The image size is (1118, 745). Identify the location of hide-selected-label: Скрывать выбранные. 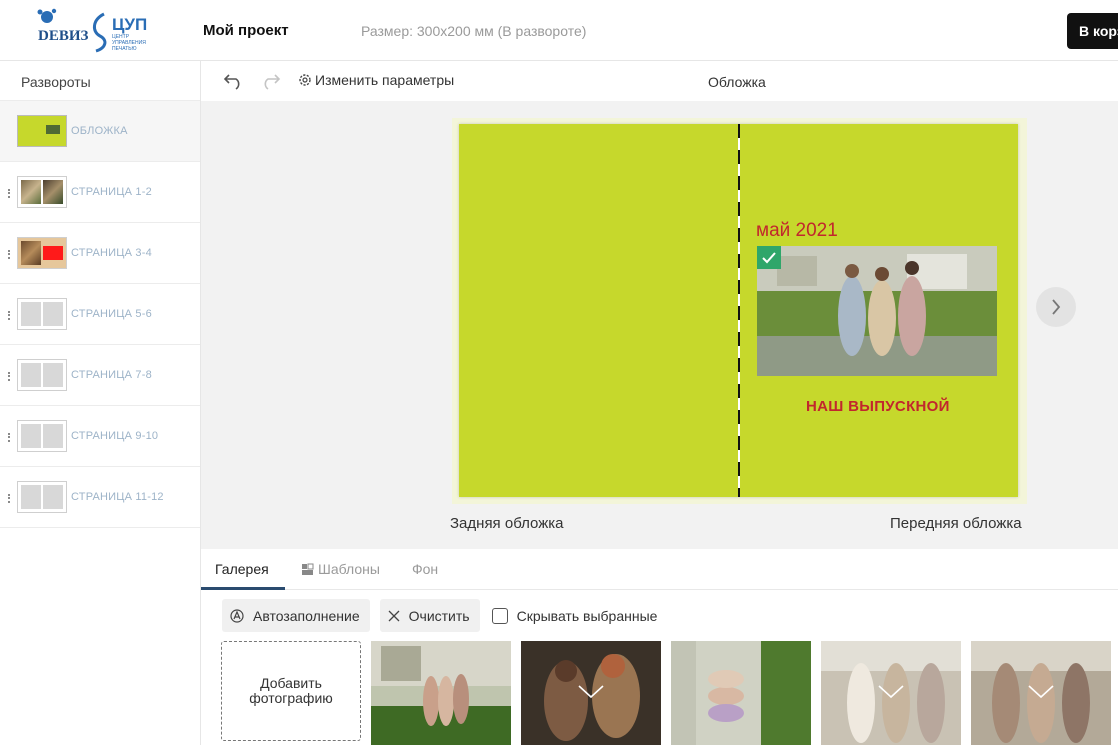
(587, 615).